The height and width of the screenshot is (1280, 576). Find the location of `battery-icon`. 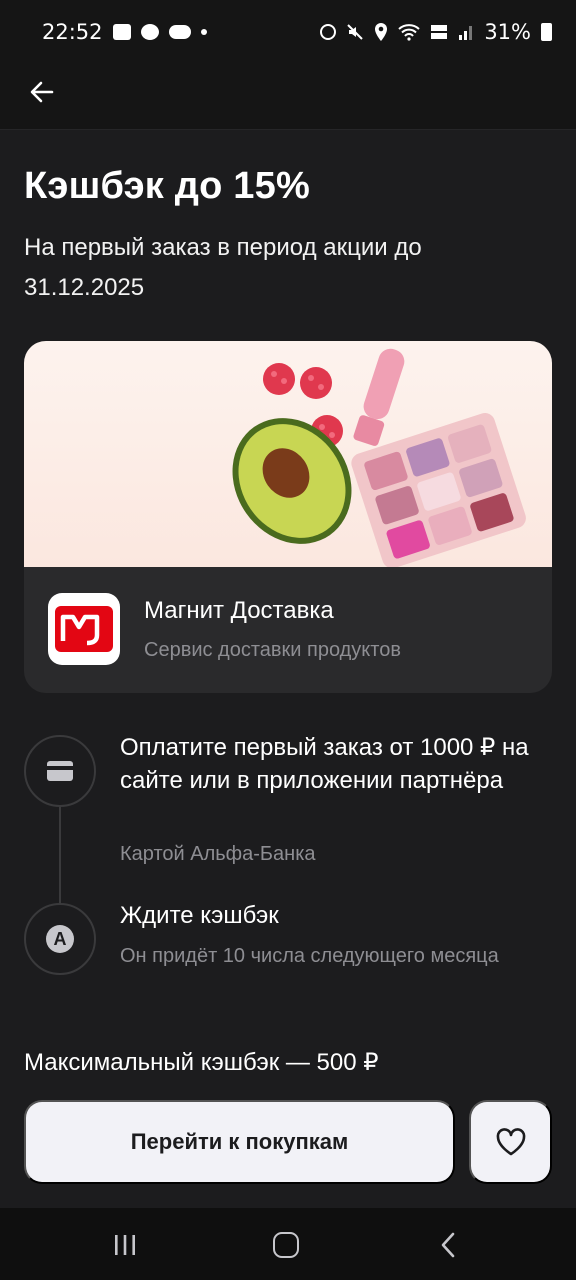

battery-icon is located at coordinates (546, 32).